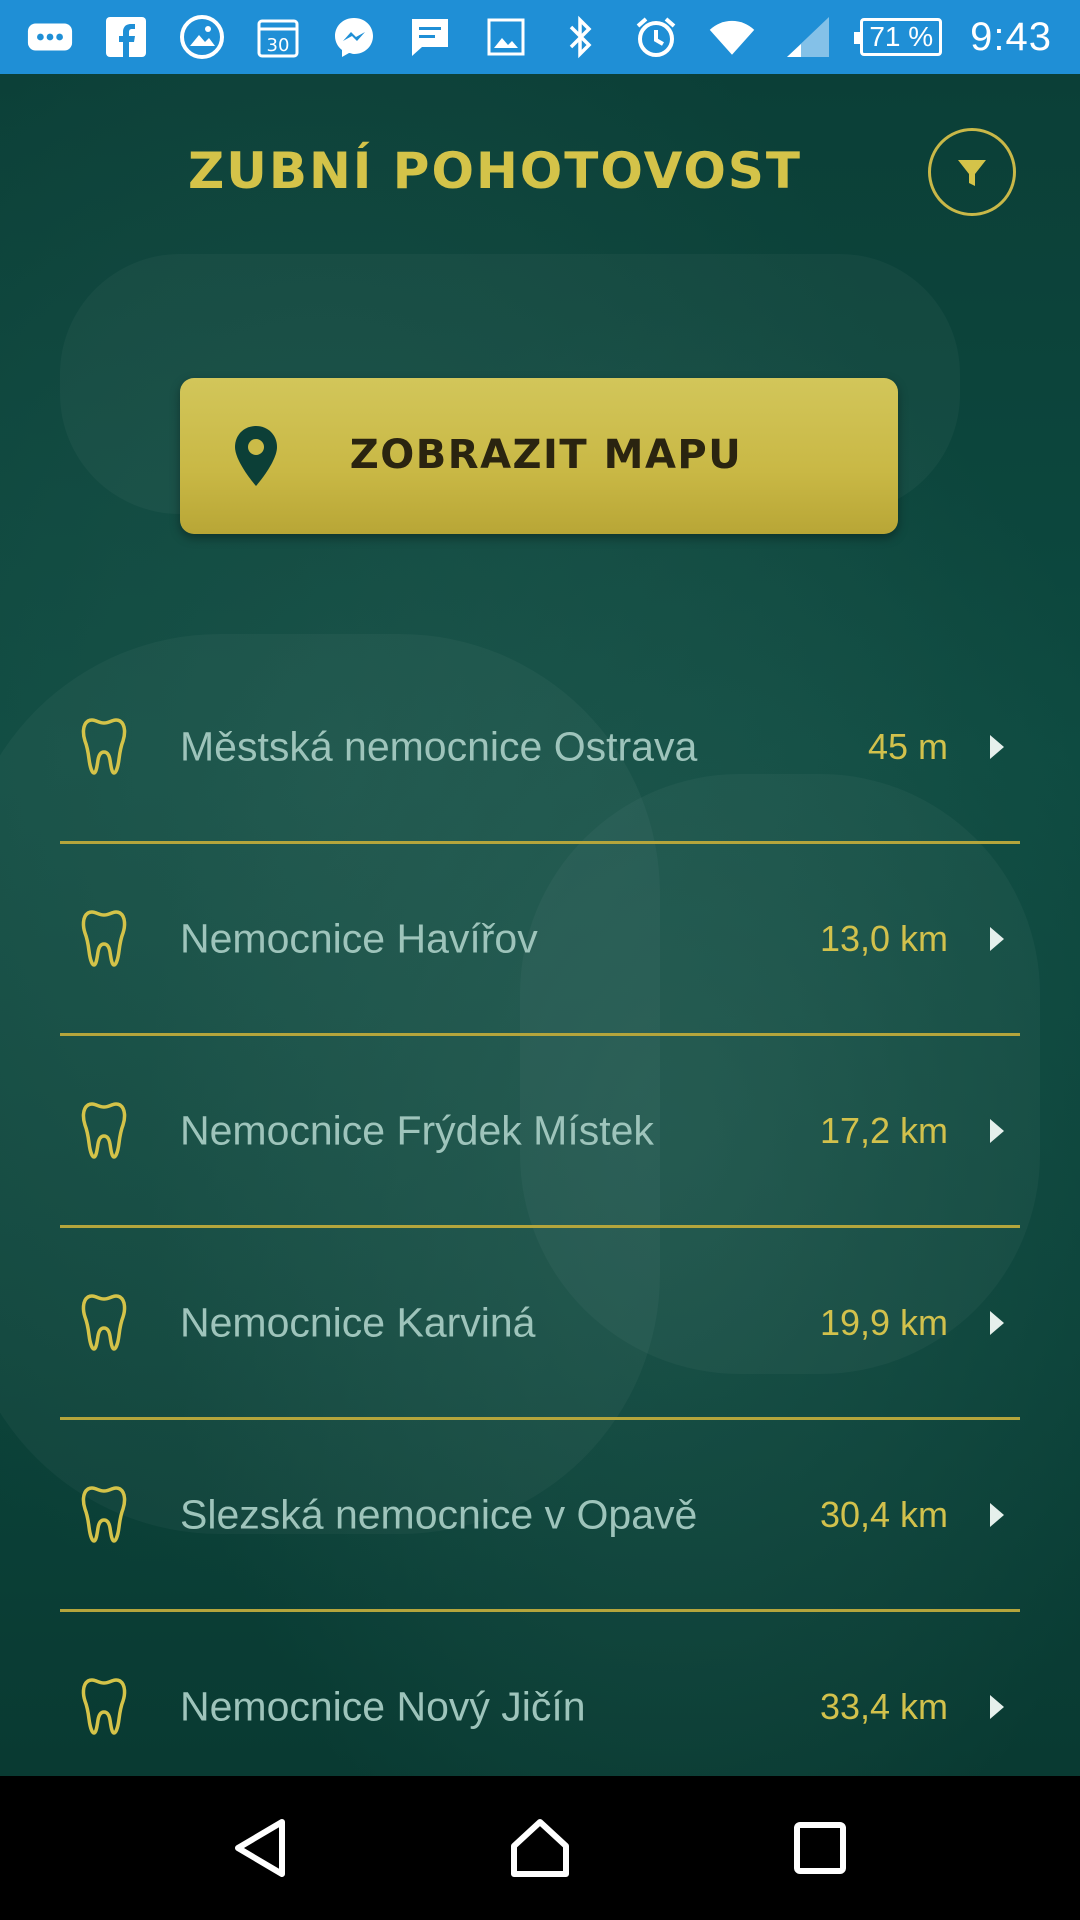  What do you see at coordinates (50, 37) in the screenshot?
I see `more-icon` at bounding box center [50, 37].